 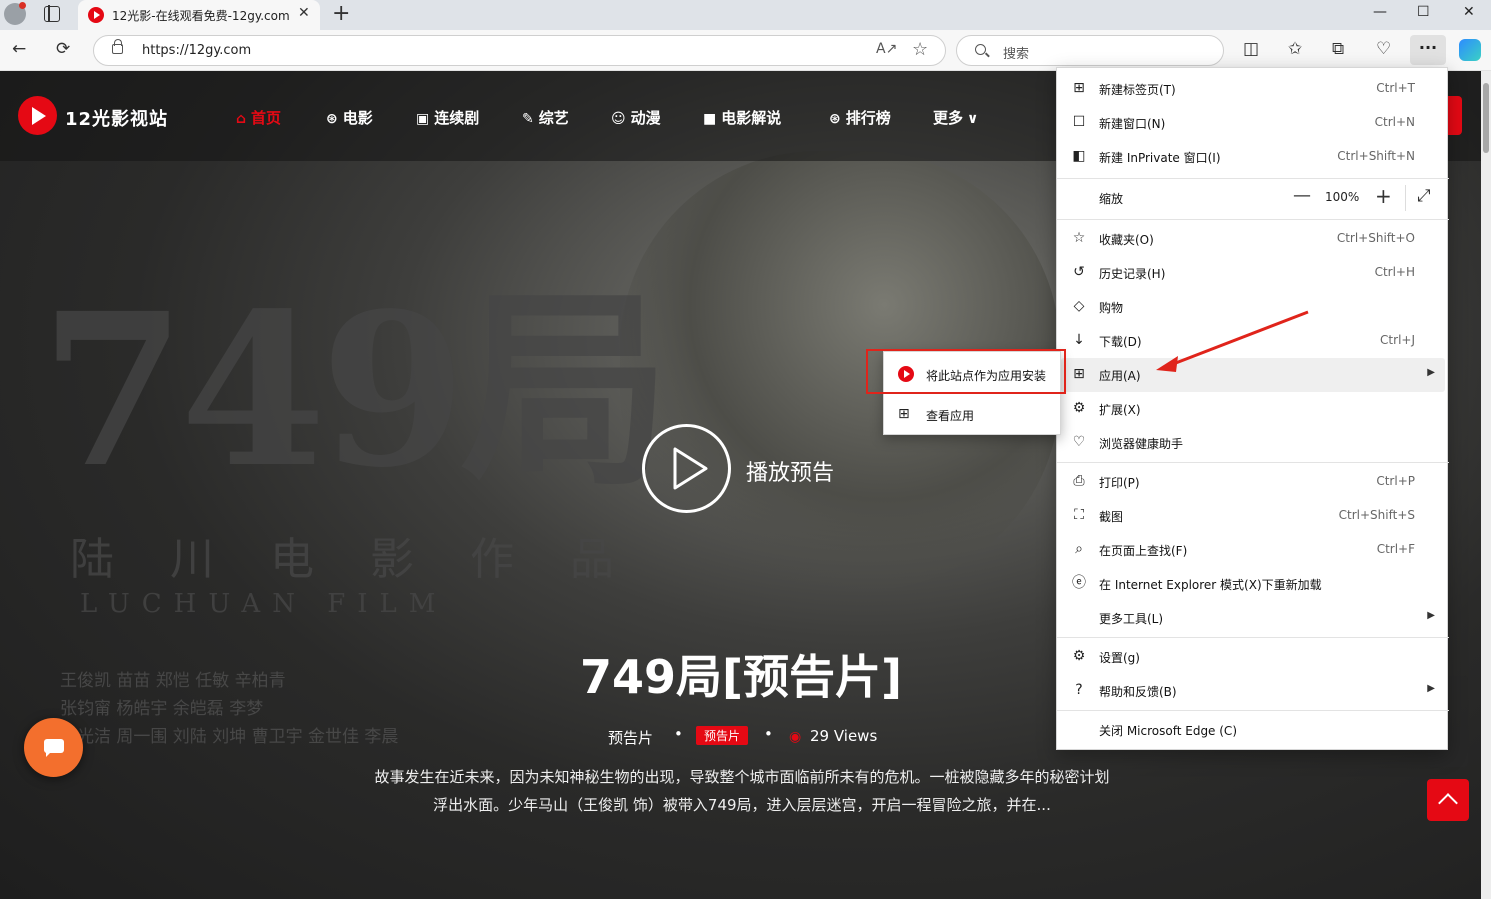 I want to click on close-window-button: ✕, so click(x=1469, y=12).